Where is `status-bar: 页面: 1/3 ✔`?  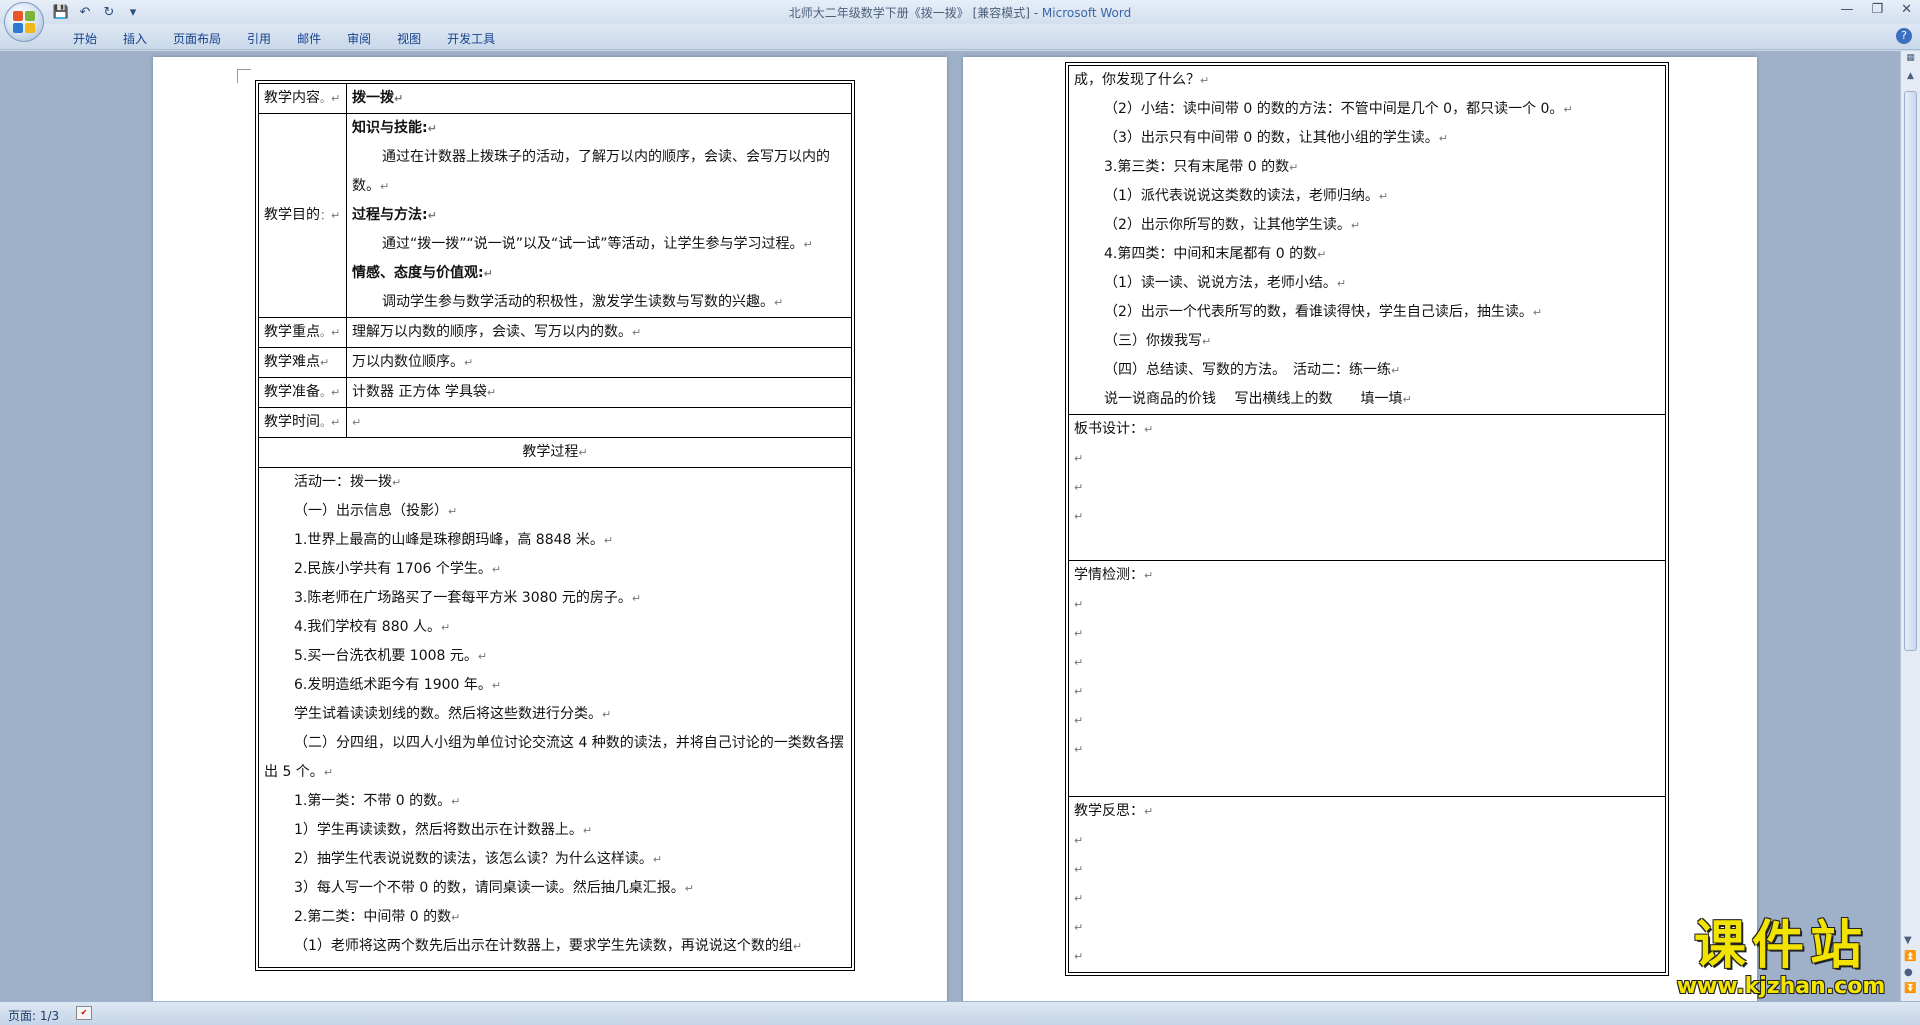 status-bar: 页面: 1/3 ✔ is located at coordinates (960, 1013).